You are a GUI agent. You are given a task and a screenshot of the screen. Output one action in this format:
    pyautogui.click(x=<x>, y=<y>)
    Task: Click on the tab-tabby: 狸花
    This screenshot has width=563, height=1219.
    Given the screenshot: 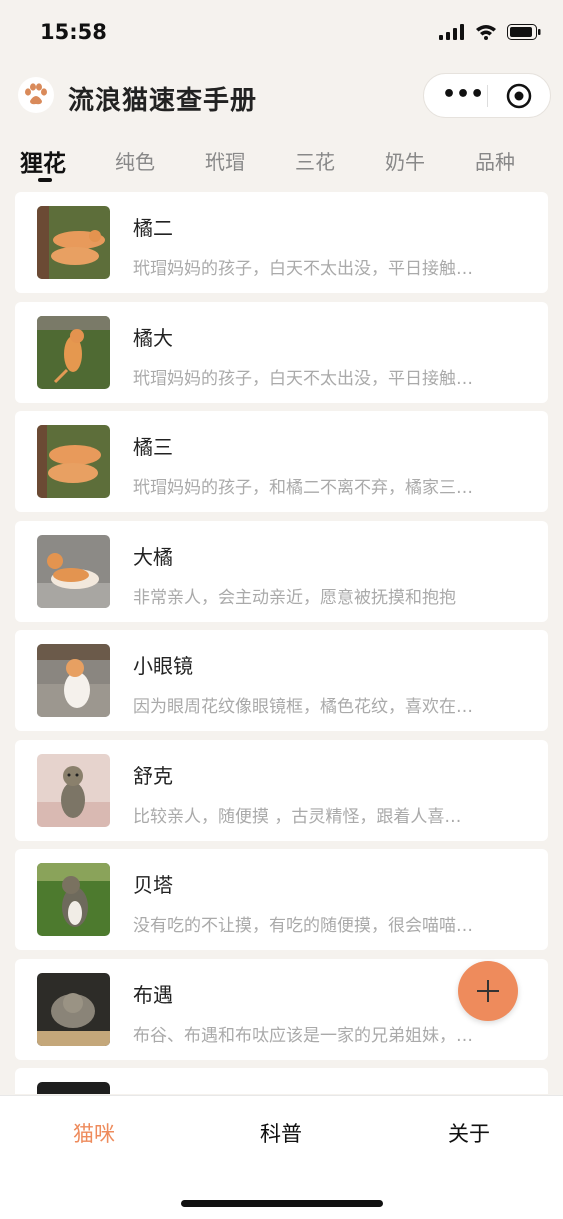 What is the action you would take?
    pyautogui.click(x=43, y=161)
    